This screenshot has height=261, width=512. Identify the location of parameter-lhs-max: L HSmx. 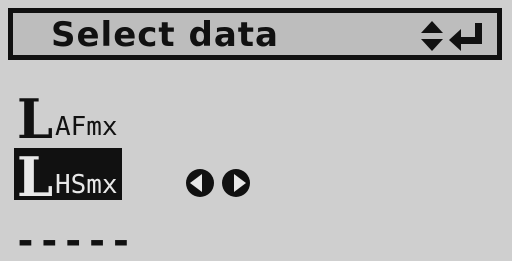
(68, 177).